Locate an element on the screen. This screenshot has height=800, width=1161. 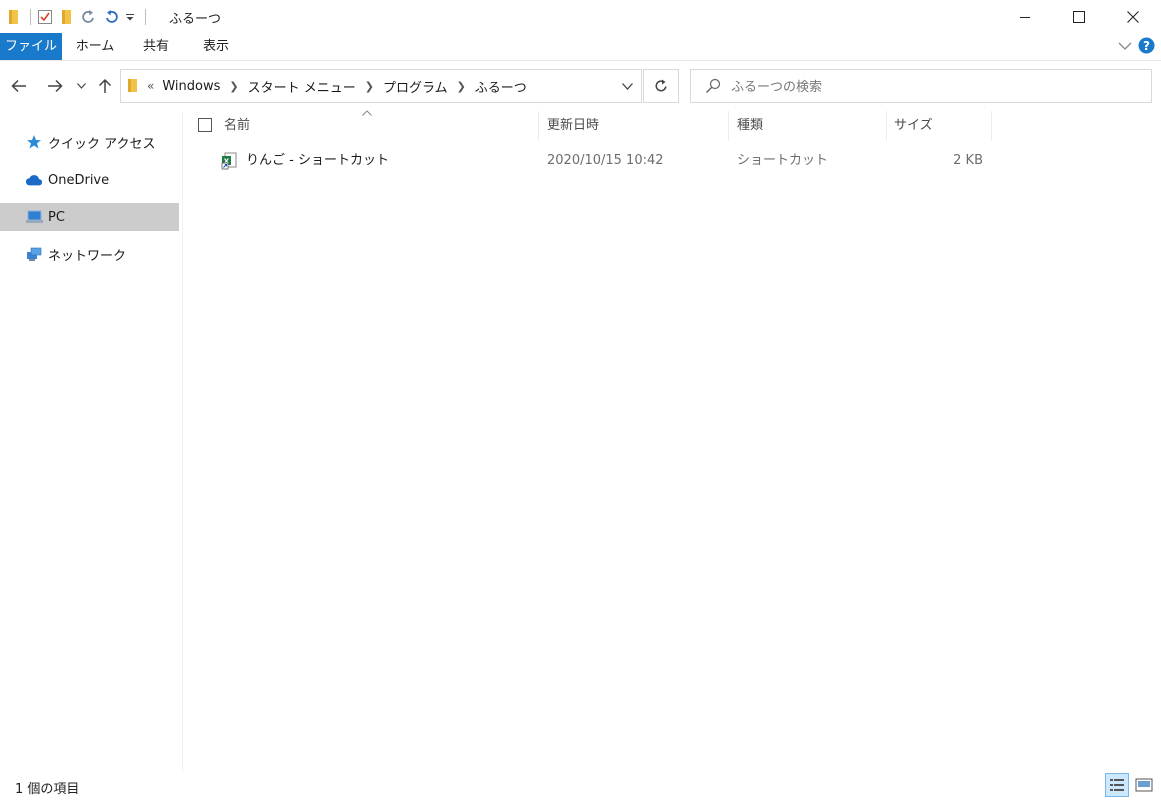
minimize-icon is located at coordinates (1025, 17).